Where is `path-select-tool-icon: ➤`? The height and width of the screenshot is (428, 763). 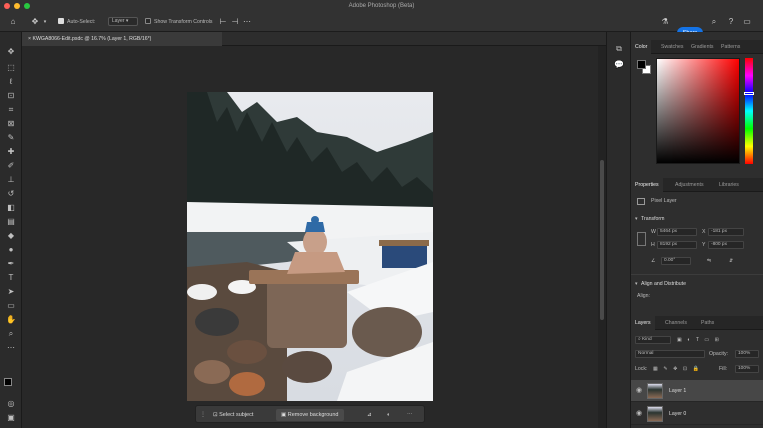 path-select-tool-icon: ➤ is located at coordinates (11, 292).